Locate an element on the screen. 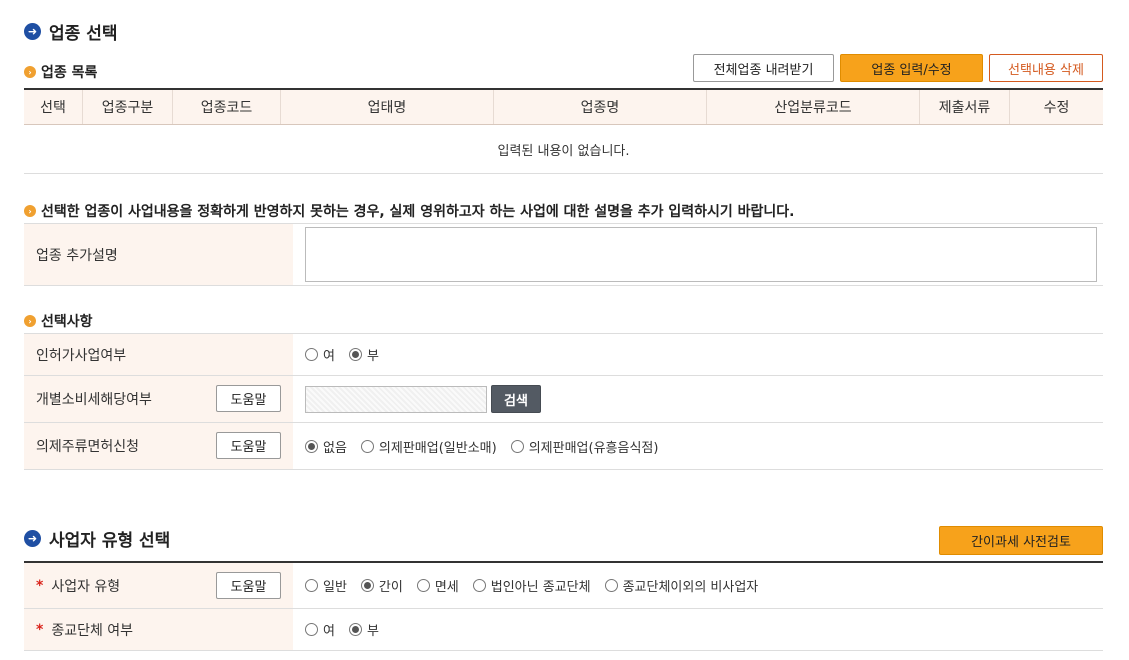 This screenshot has height=660, width=1129. liquor-row: 의제주류면허신청 도움말 없음 의제판매업(일반소매) 의제판매업(유흥음식점) is located at coordinates (563, 446).